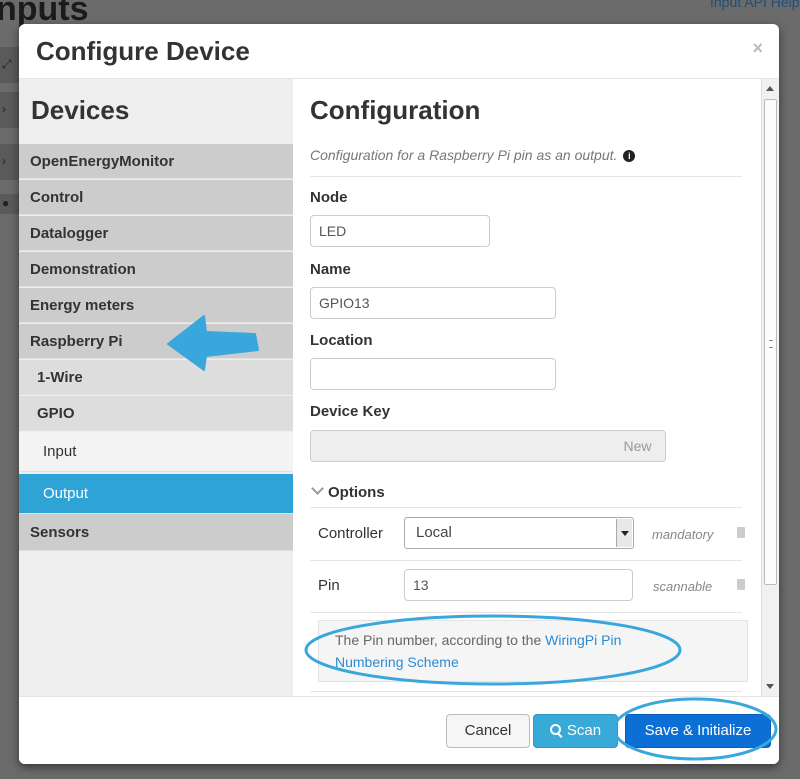  Describe the element at coordinates (488, 731) in the screenshot. I see `cancel-button: Cancel` at that location.